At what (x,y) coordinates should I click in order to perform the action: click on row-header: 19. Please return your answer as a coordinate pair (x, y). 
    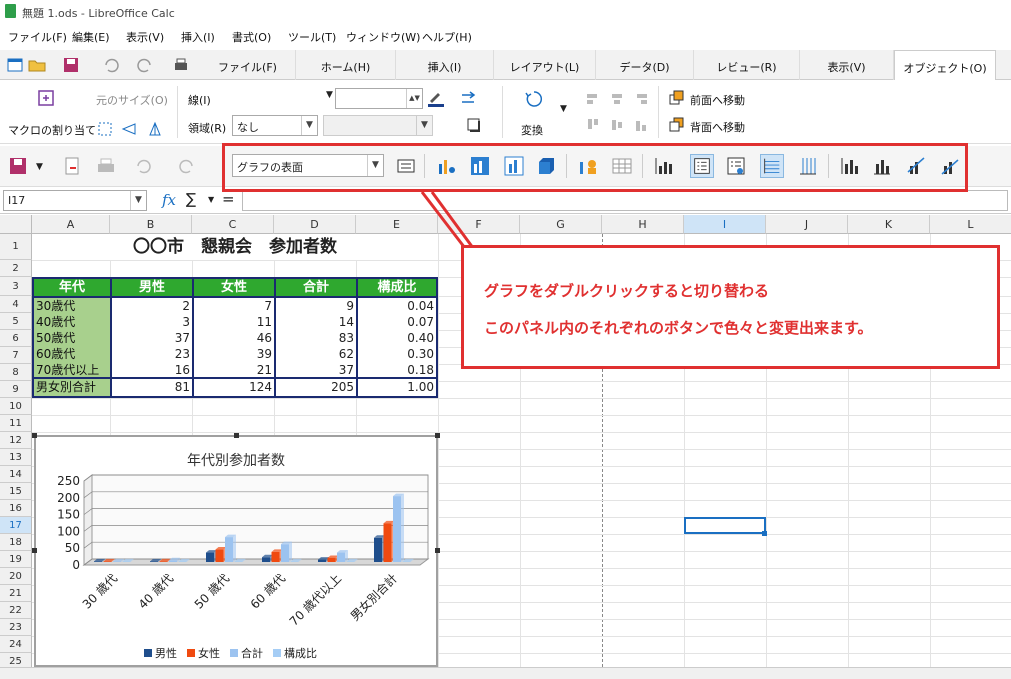
    Looking at the image, I should click on (16, 559).